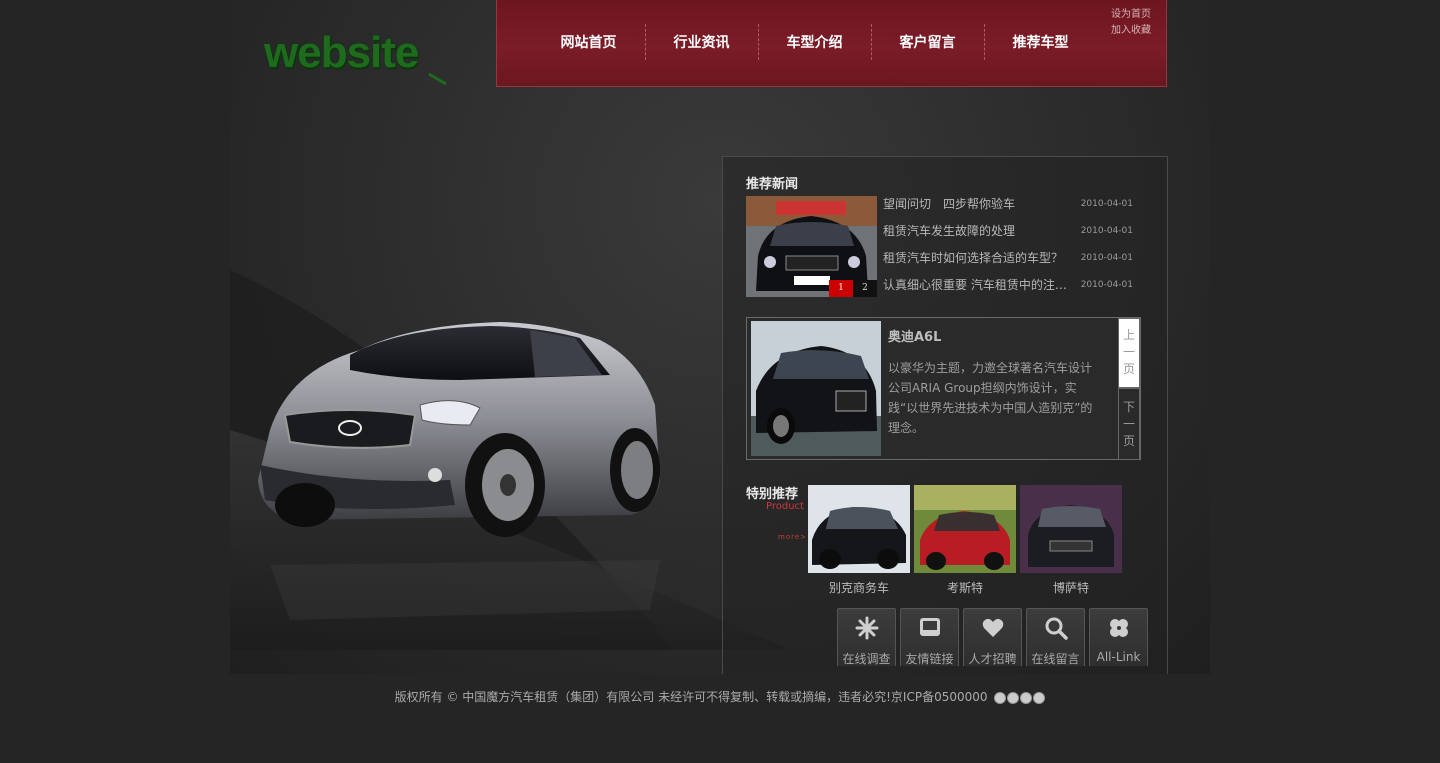 This screenshot has width=1440, height=763. I want to click on friend-links-button: 友情链接, so click(929, 637).